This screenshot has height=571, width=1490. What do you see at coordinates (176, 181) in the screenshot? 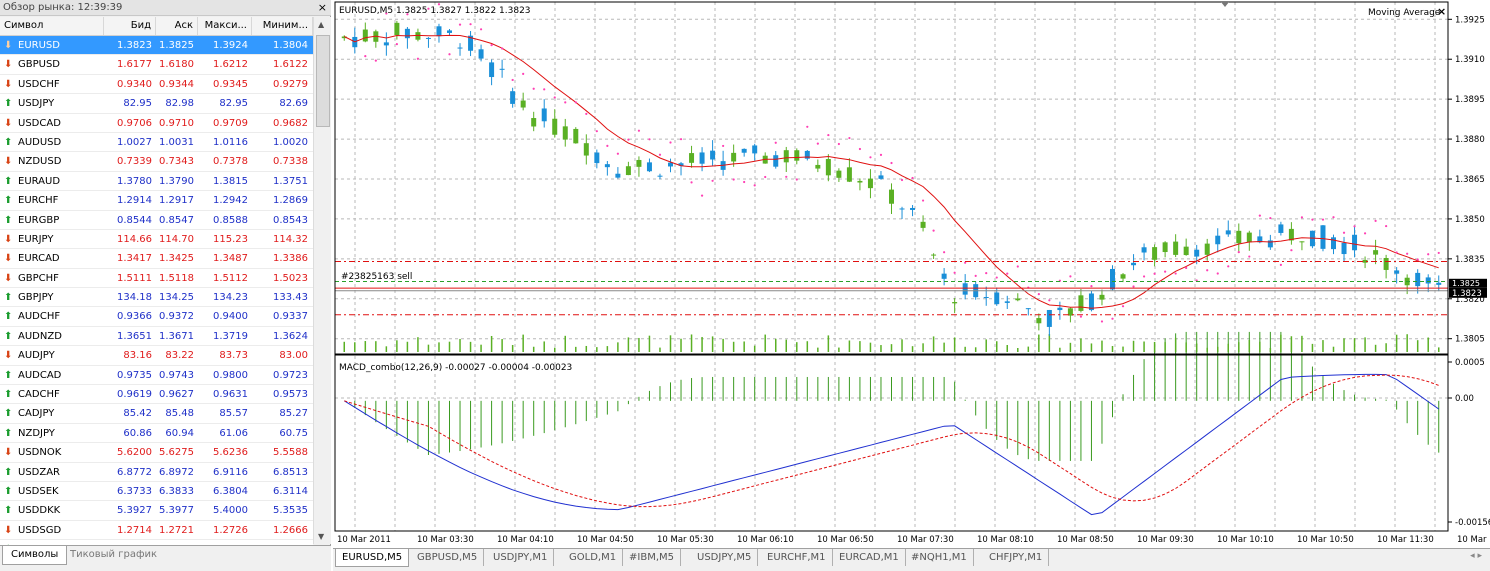
I see `ask-cell: 1.3790` at bounding box center [176, 181].